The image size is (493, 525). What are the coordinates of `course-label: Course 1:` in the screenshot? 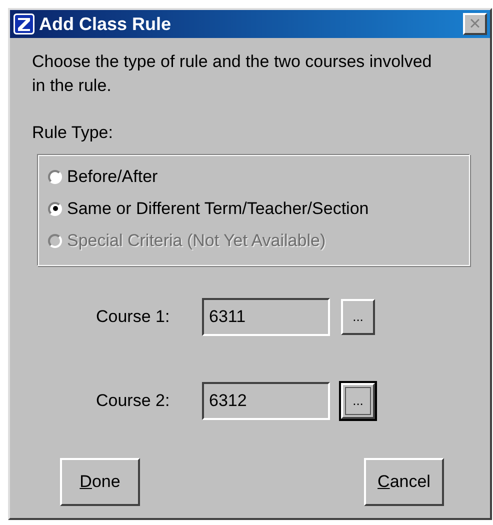 It's located at (133, 317).